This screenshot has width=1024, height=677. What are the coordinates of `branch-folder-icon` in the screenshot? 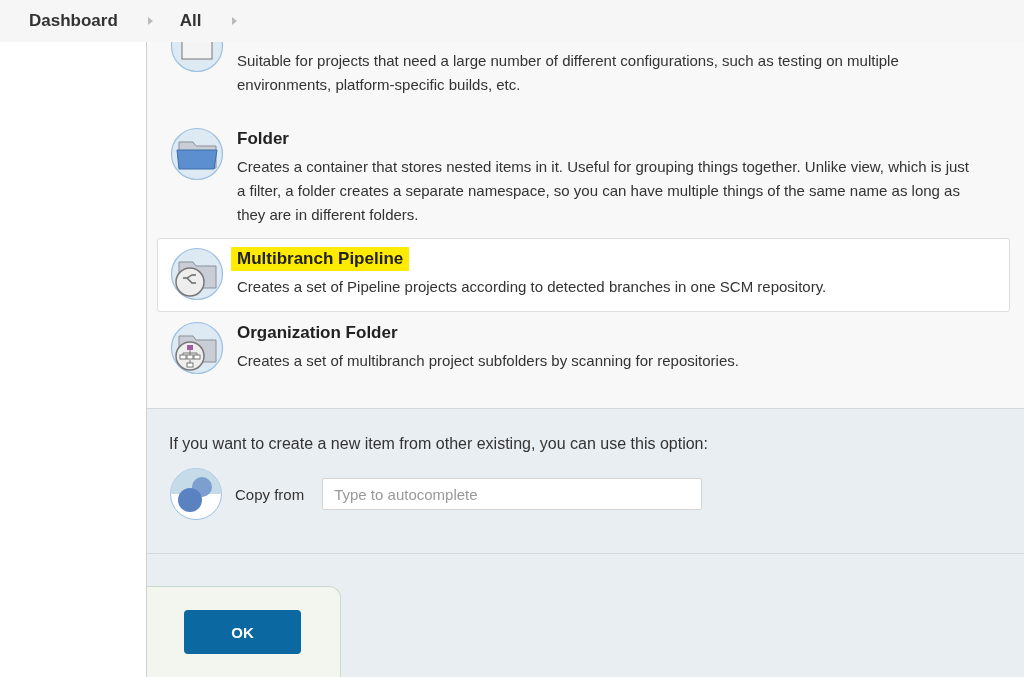 It's located at (197, 274).